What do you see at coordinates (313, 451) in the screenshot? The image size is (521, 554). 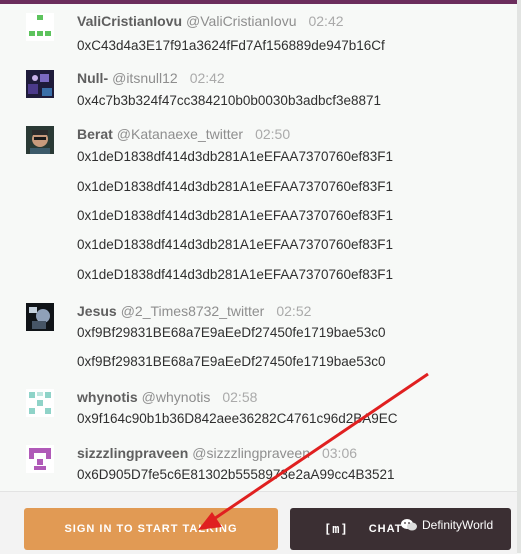 I see `annotation-arrow` at bounding box center [313, 451].